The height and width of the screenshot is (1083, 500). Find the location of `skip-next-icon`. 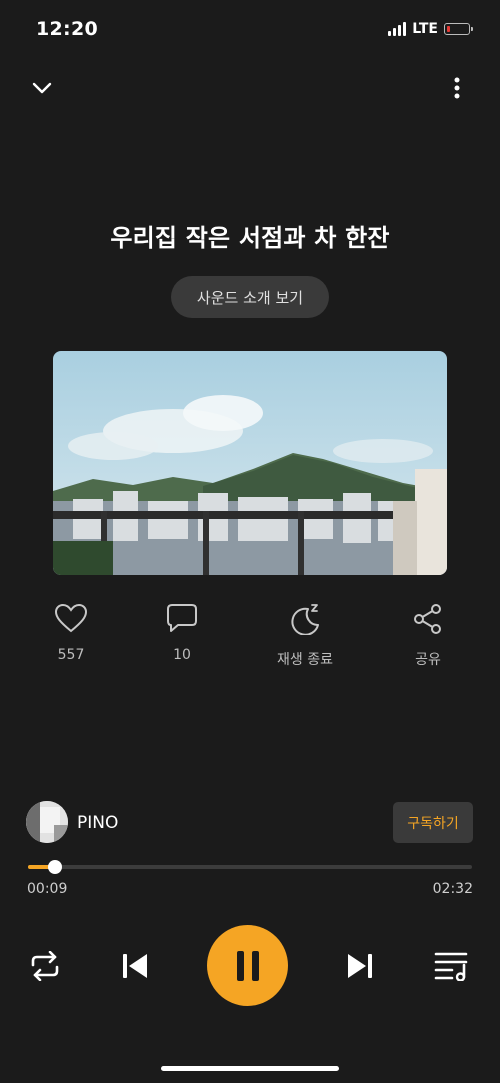

skip-next-icon is located at coordinates (360, 966).